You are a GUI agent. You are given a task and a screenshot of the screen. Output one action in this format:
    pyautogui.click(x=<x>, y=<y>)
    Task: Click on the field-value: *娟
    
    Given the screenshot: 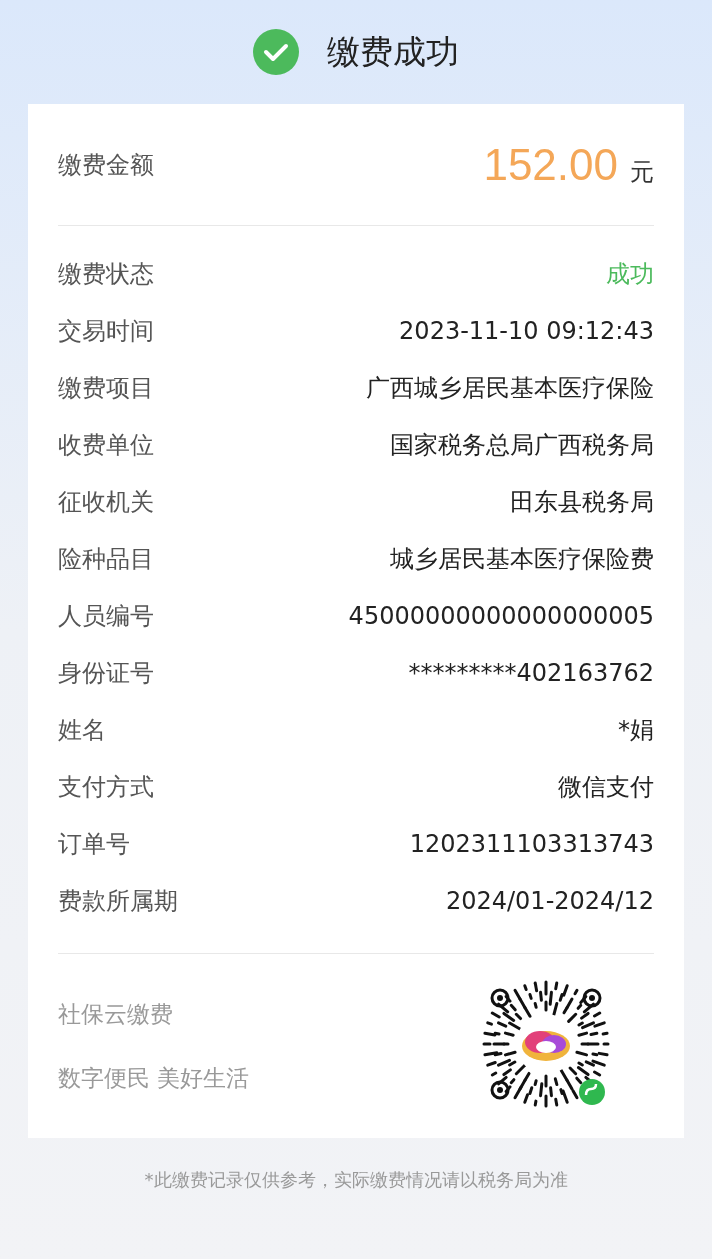 What is the action you would take?
    pyautogui.click(x=636, y=730)
    